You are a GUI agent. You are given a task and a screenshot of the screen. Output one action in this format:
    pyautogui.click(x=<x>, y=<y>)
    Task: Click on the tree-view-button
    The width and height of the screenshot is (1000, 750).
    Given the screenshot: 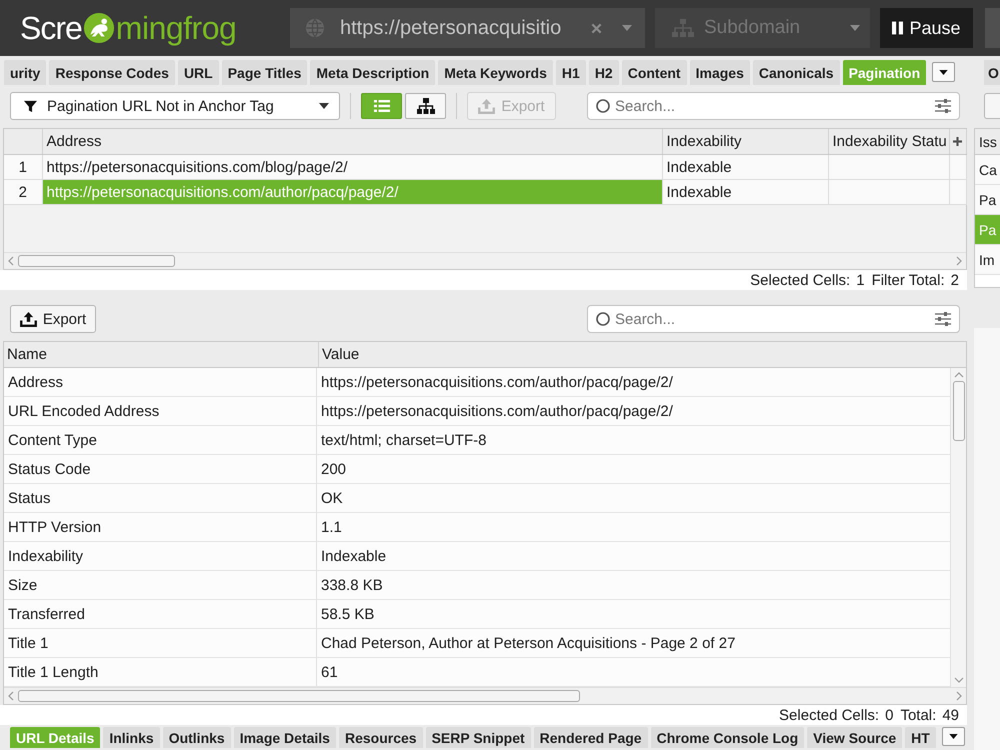 What is the action you would take?
    pyautogui.click(x=425, y=106)
    